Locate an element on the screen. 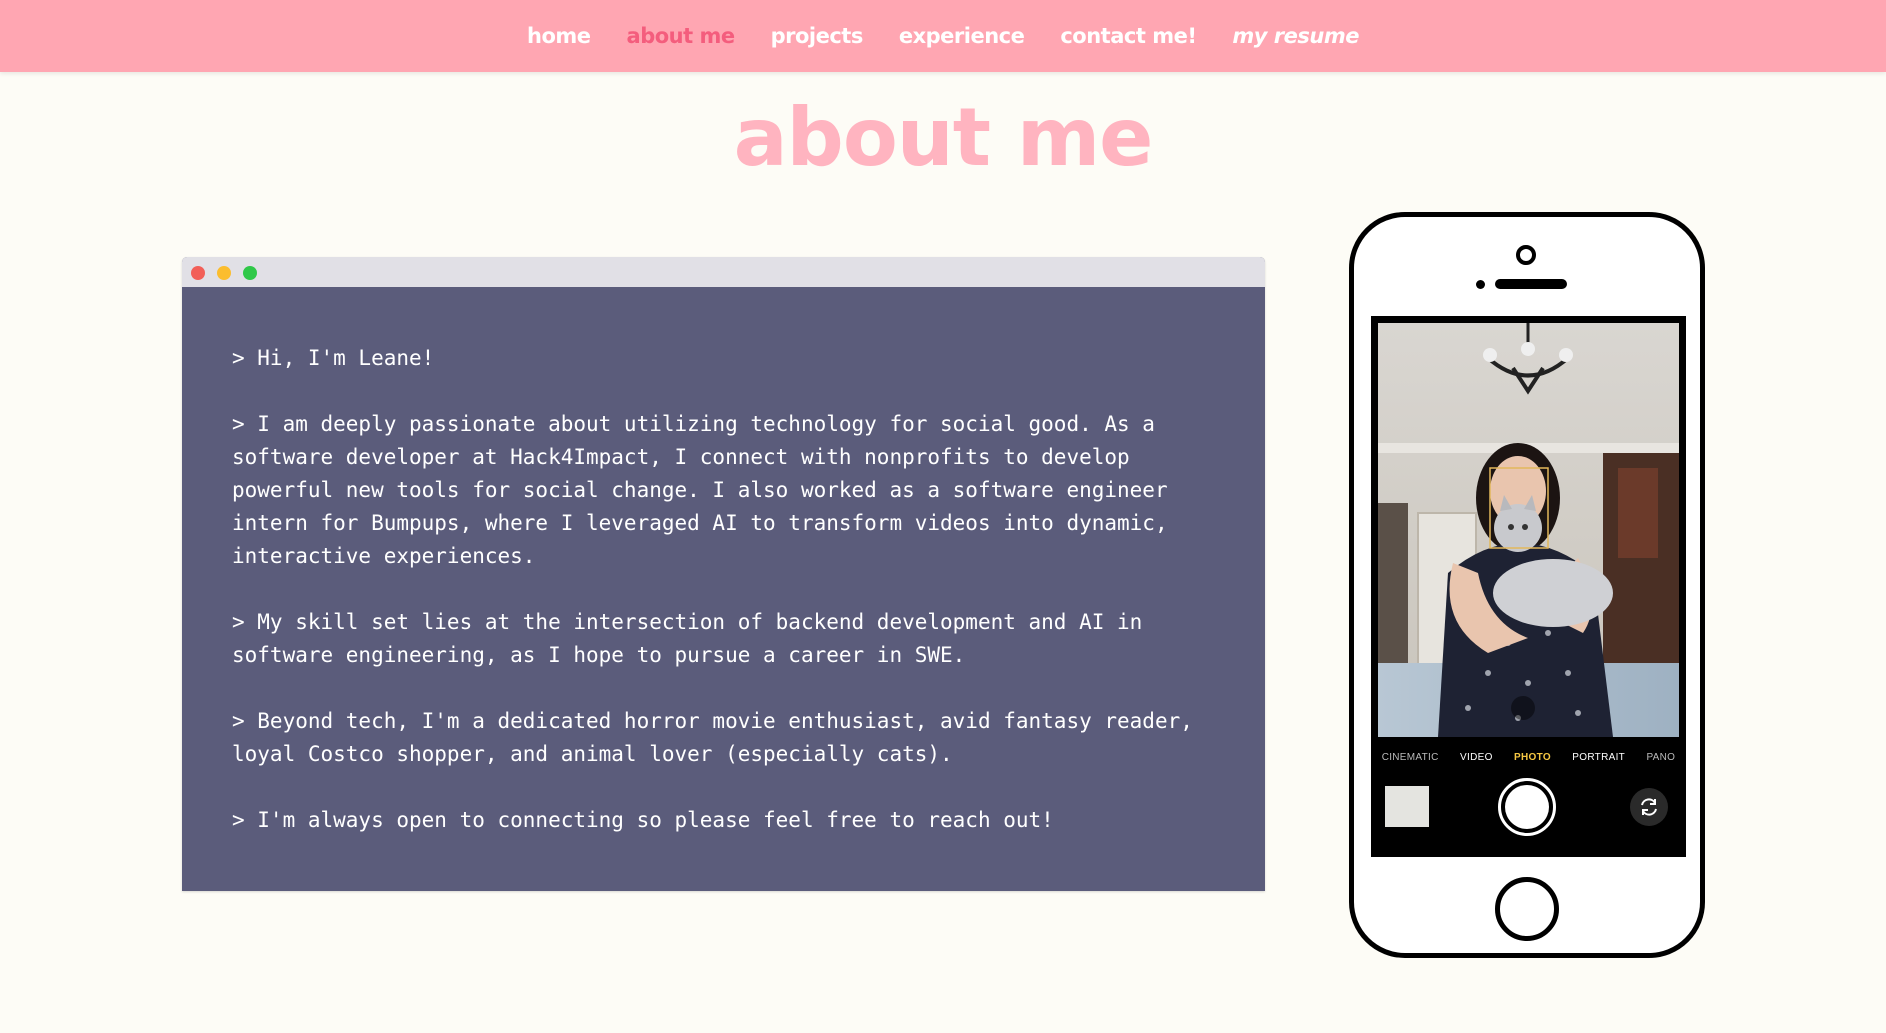 The height and width of the screenshot is (1033, 1886). front-camera-icon is located at coordinates (1526, 255).